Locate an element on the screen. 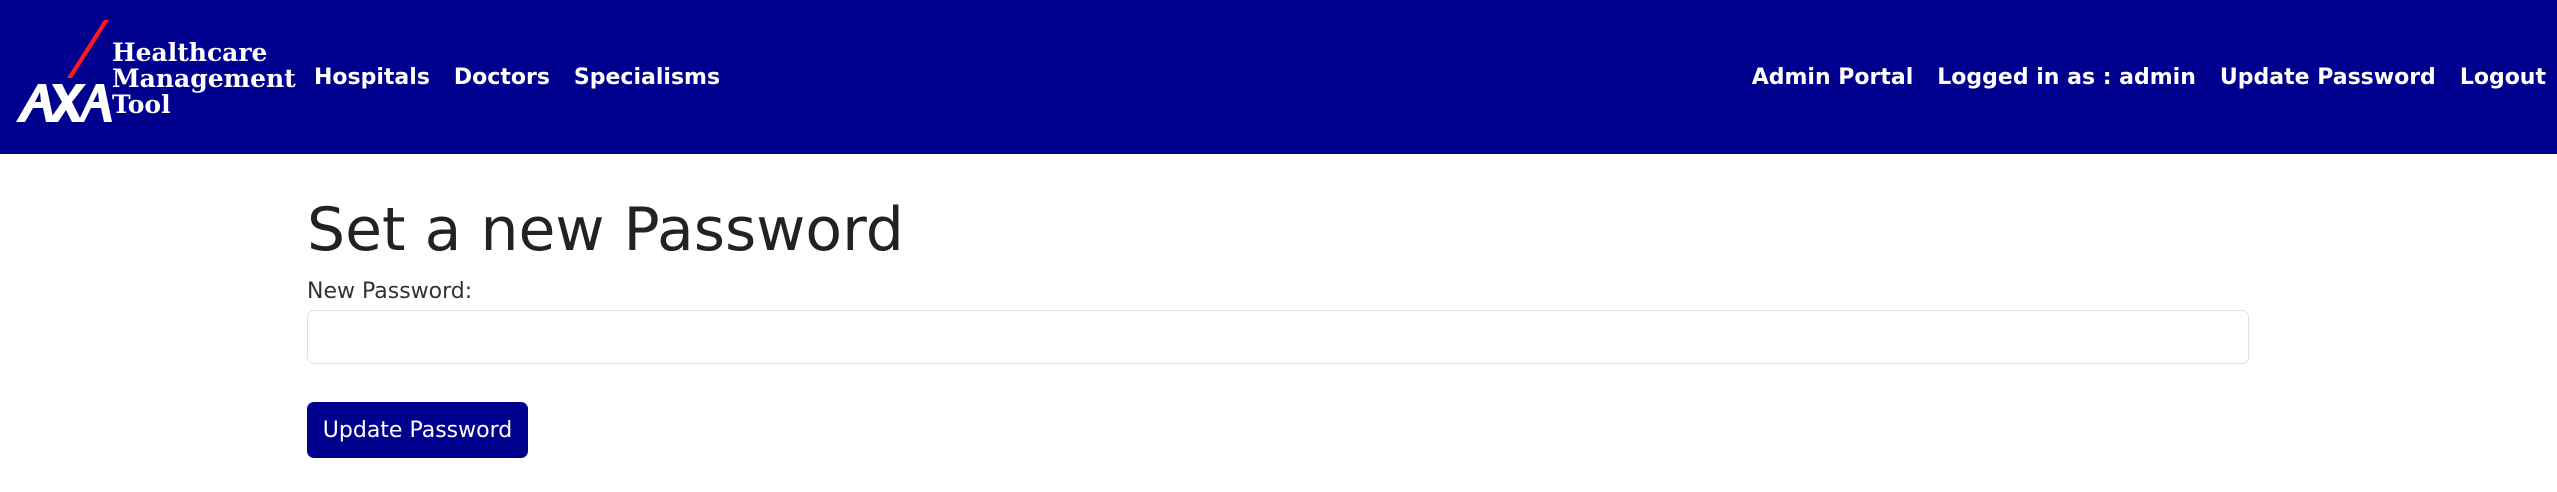 The height and width of the screenshot is (492, 2557). nav-link-logged-in-user: Logged in as : admin is located at coordinates (2066, 78).